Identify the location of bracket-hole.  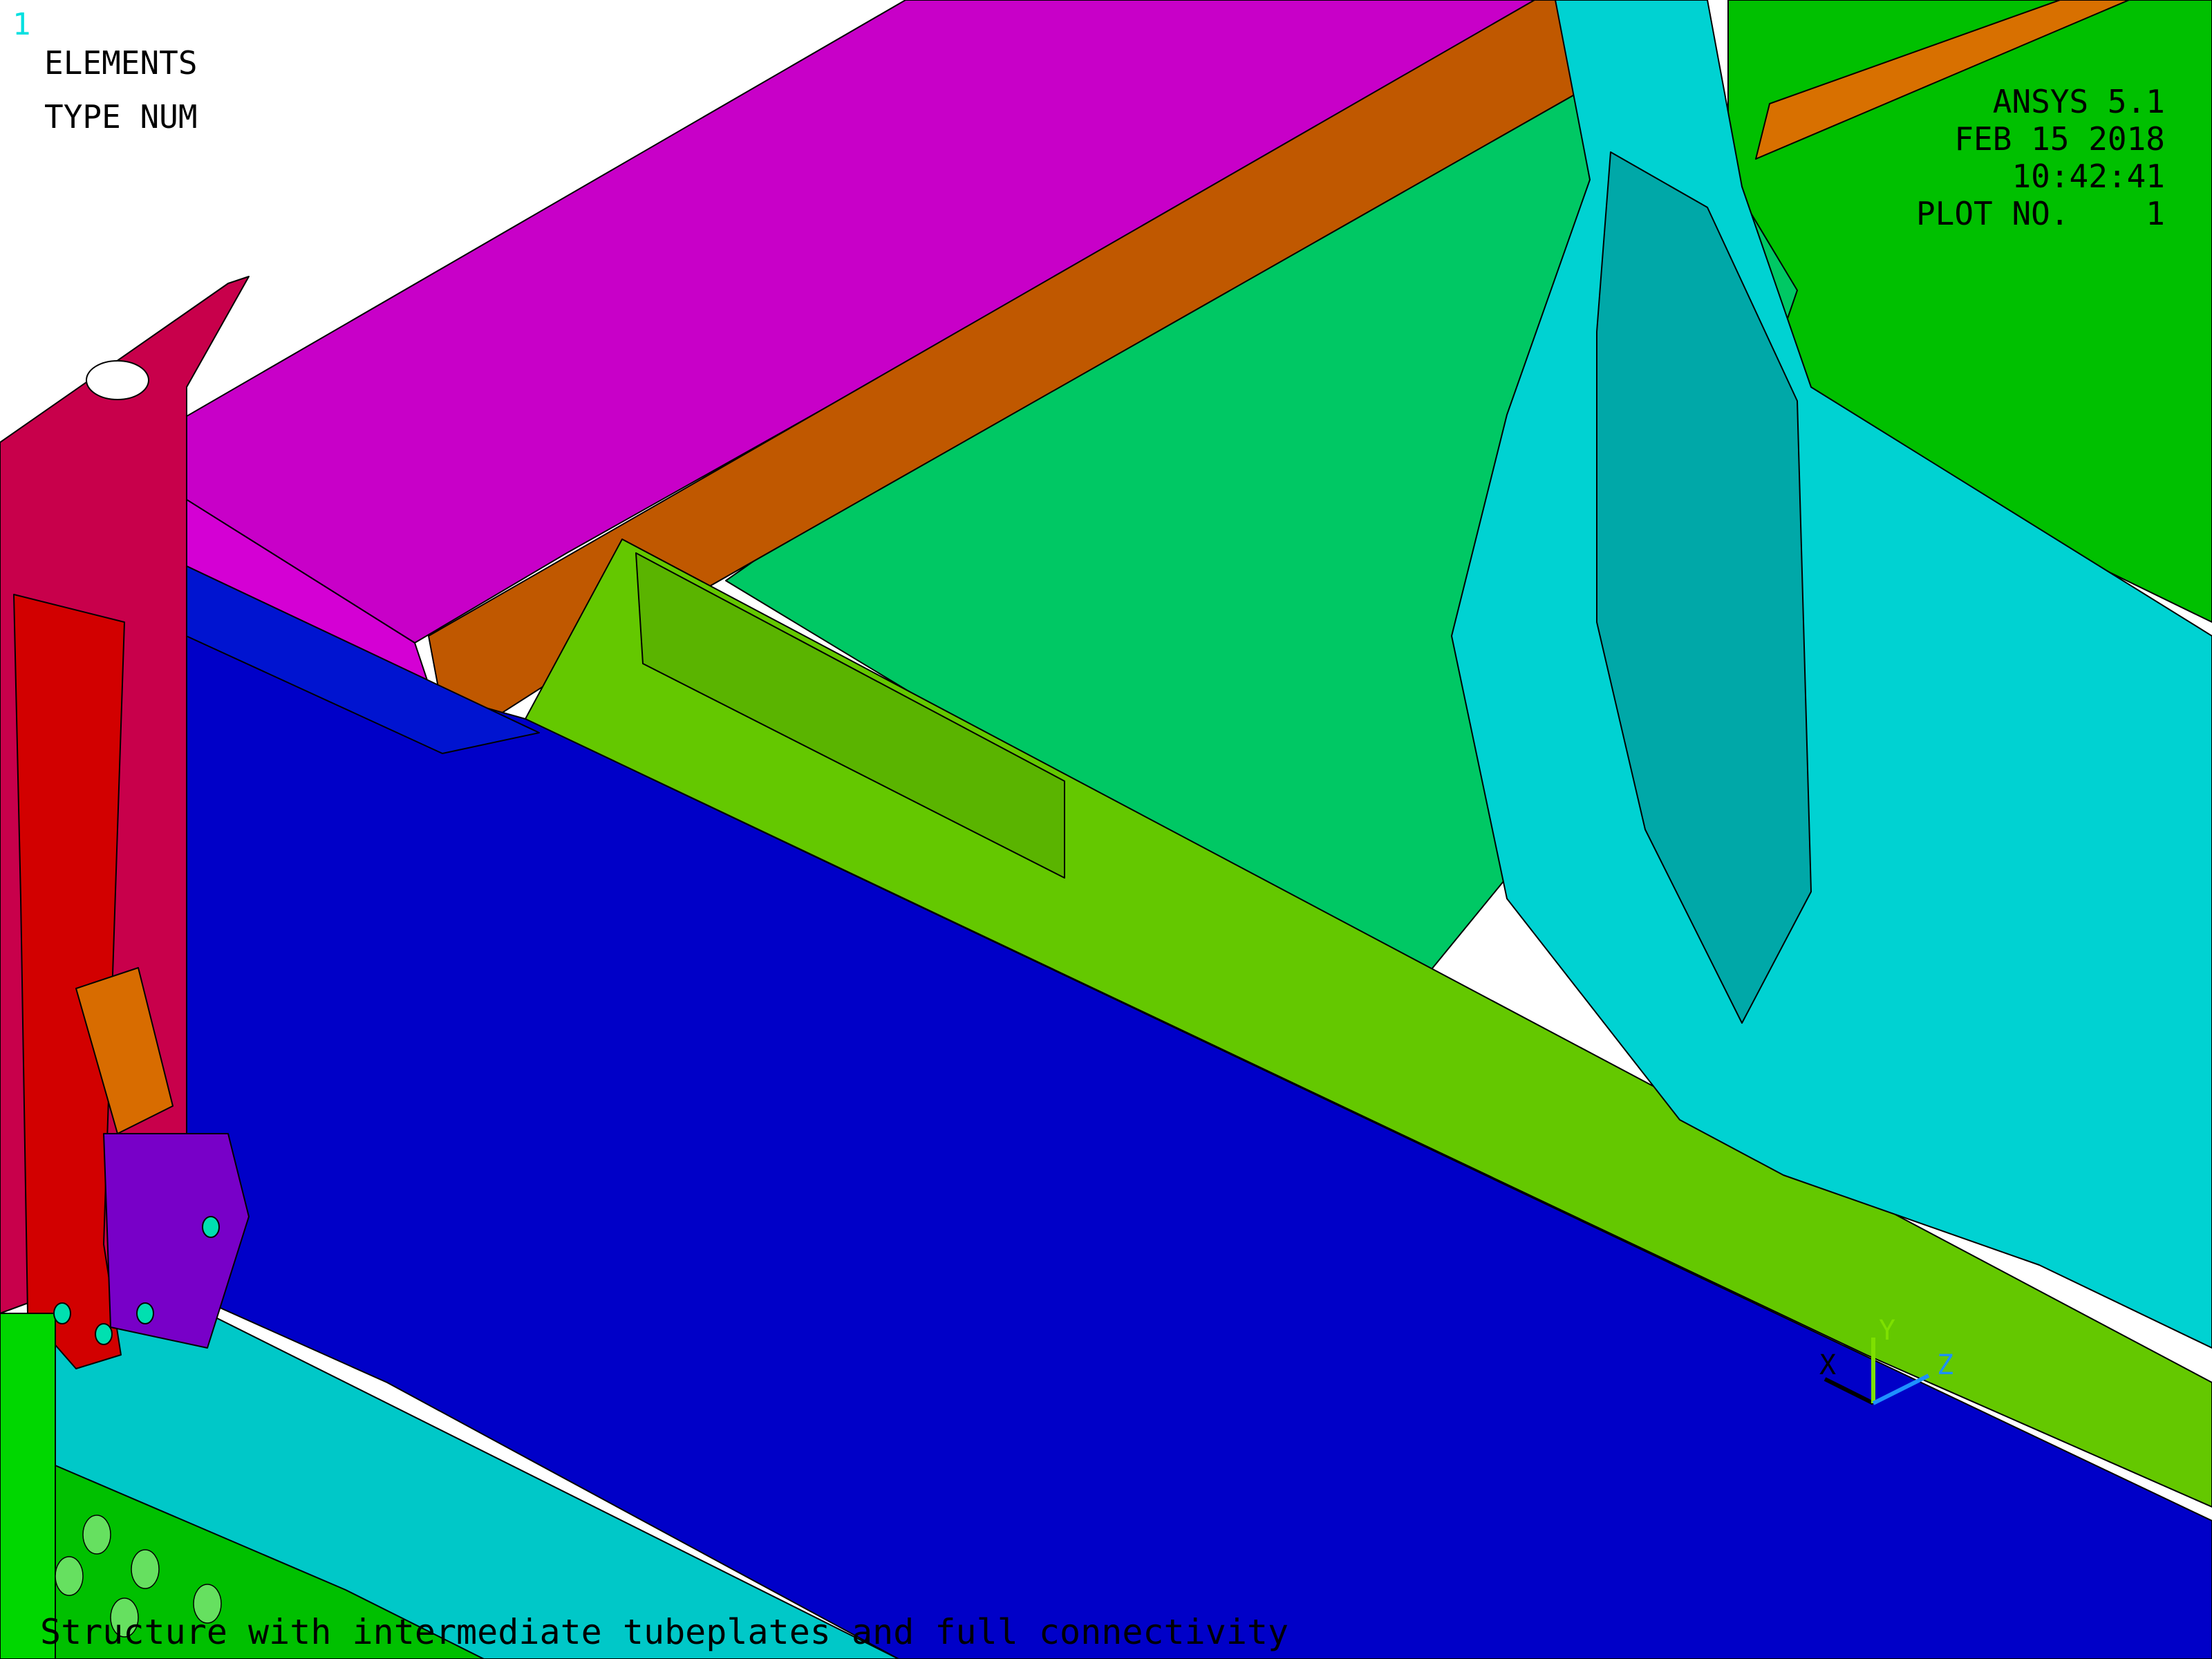
(118, 380).